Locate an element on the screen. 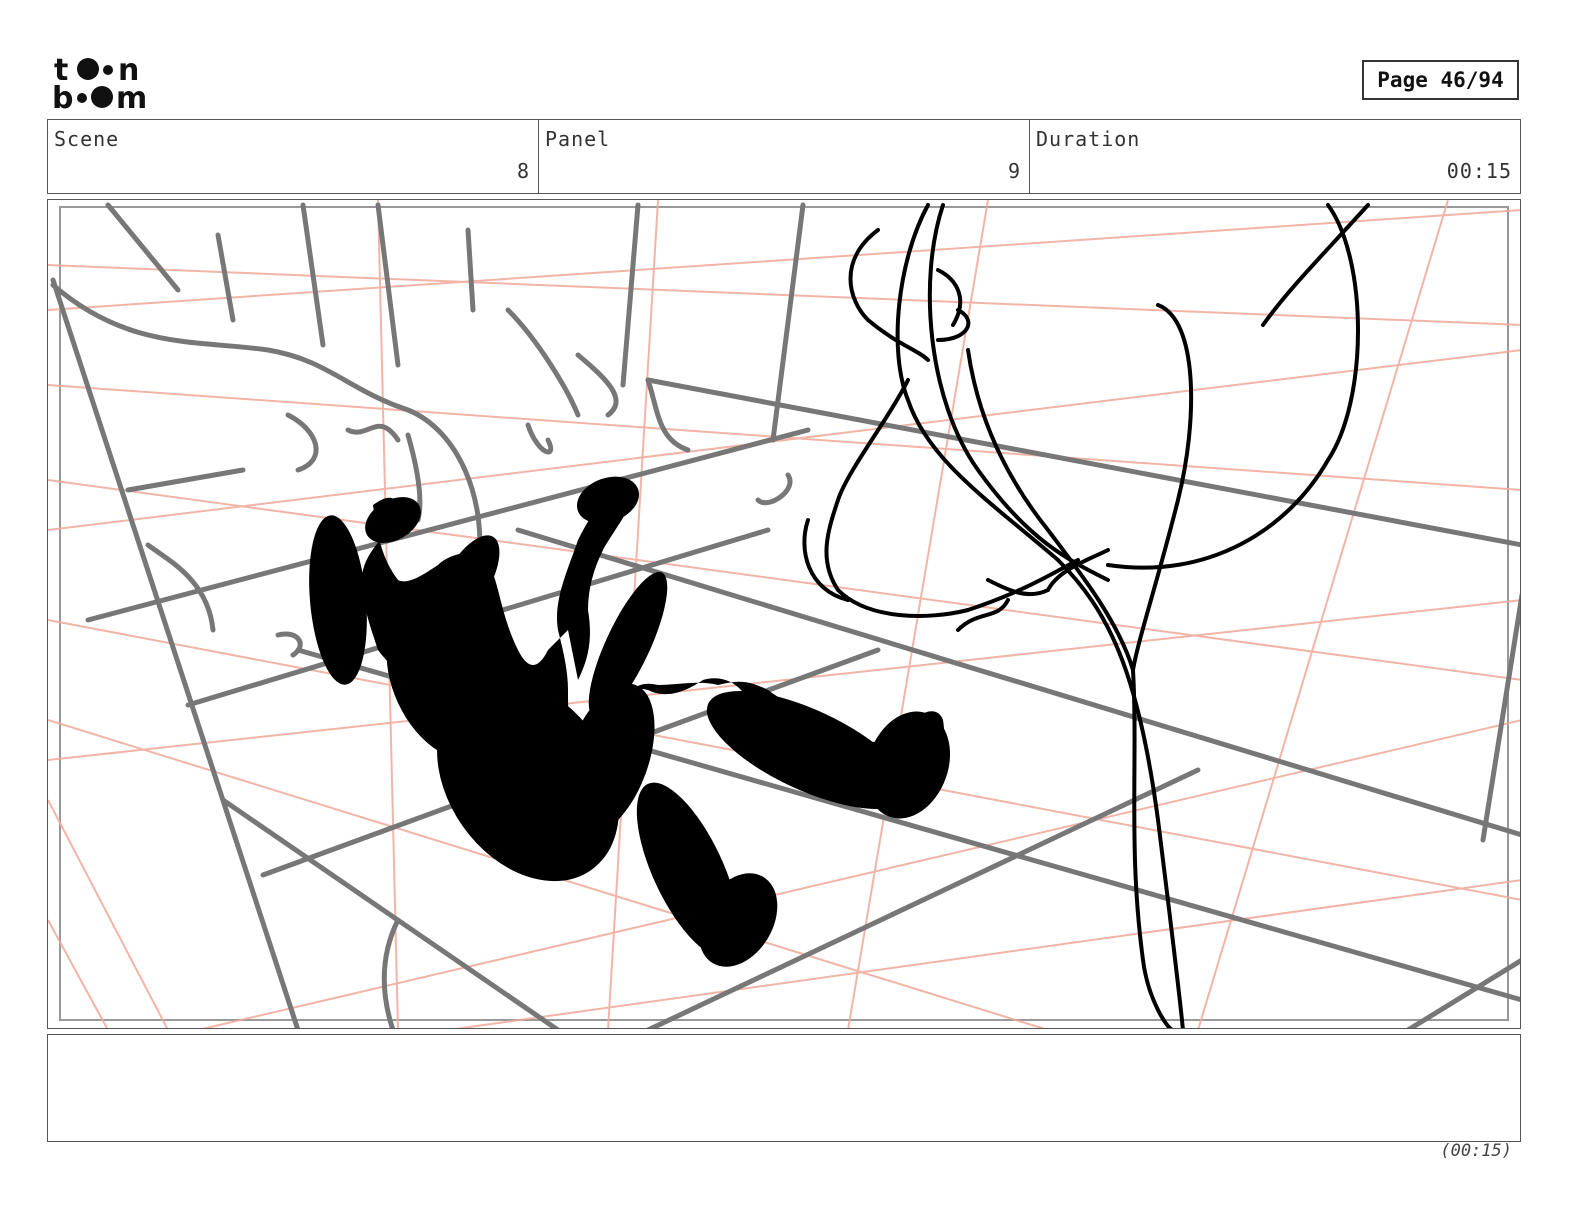 This screenshot has height=1224, width=1584. duration-value: 00:15 is located at coordinates (1479, 171).